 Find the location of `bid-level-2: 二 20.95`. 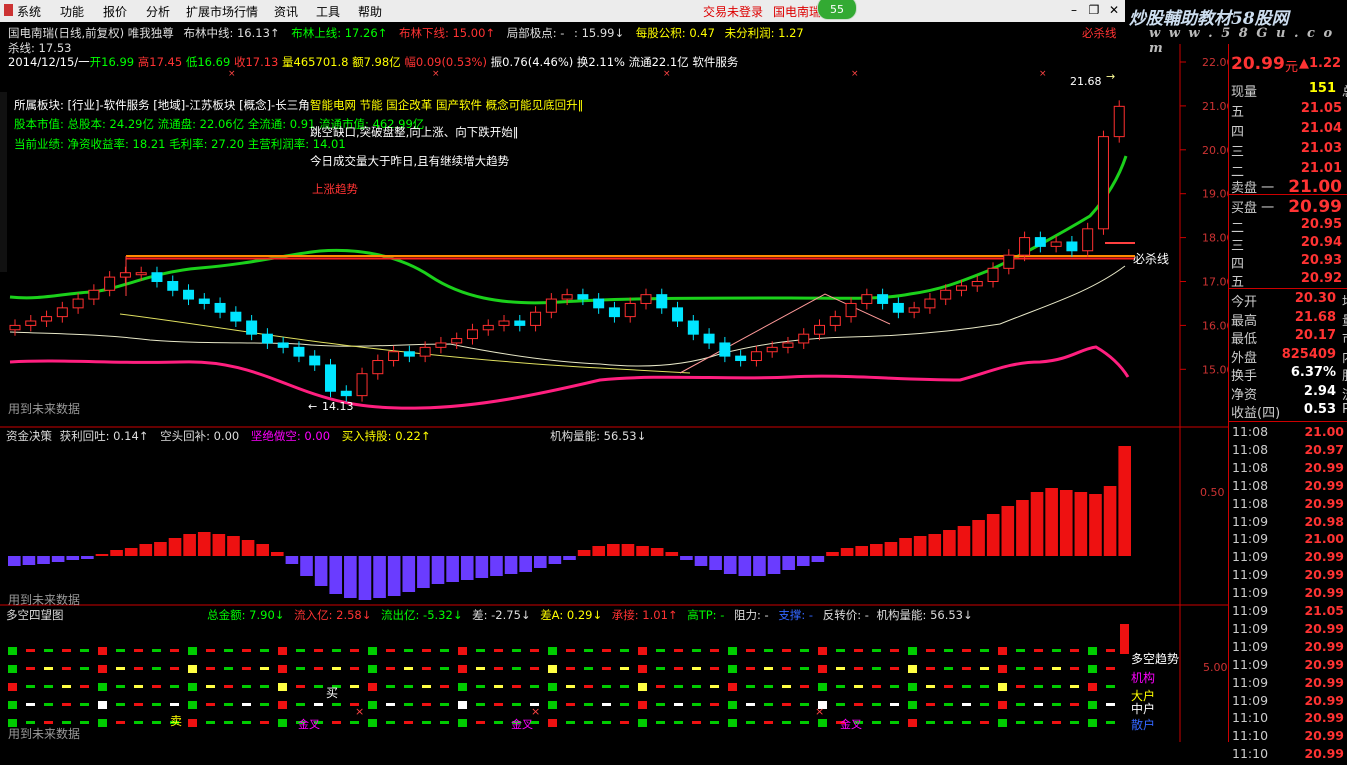

bid-level-2: 二 20.95 is located at coordinates (1288, 226).